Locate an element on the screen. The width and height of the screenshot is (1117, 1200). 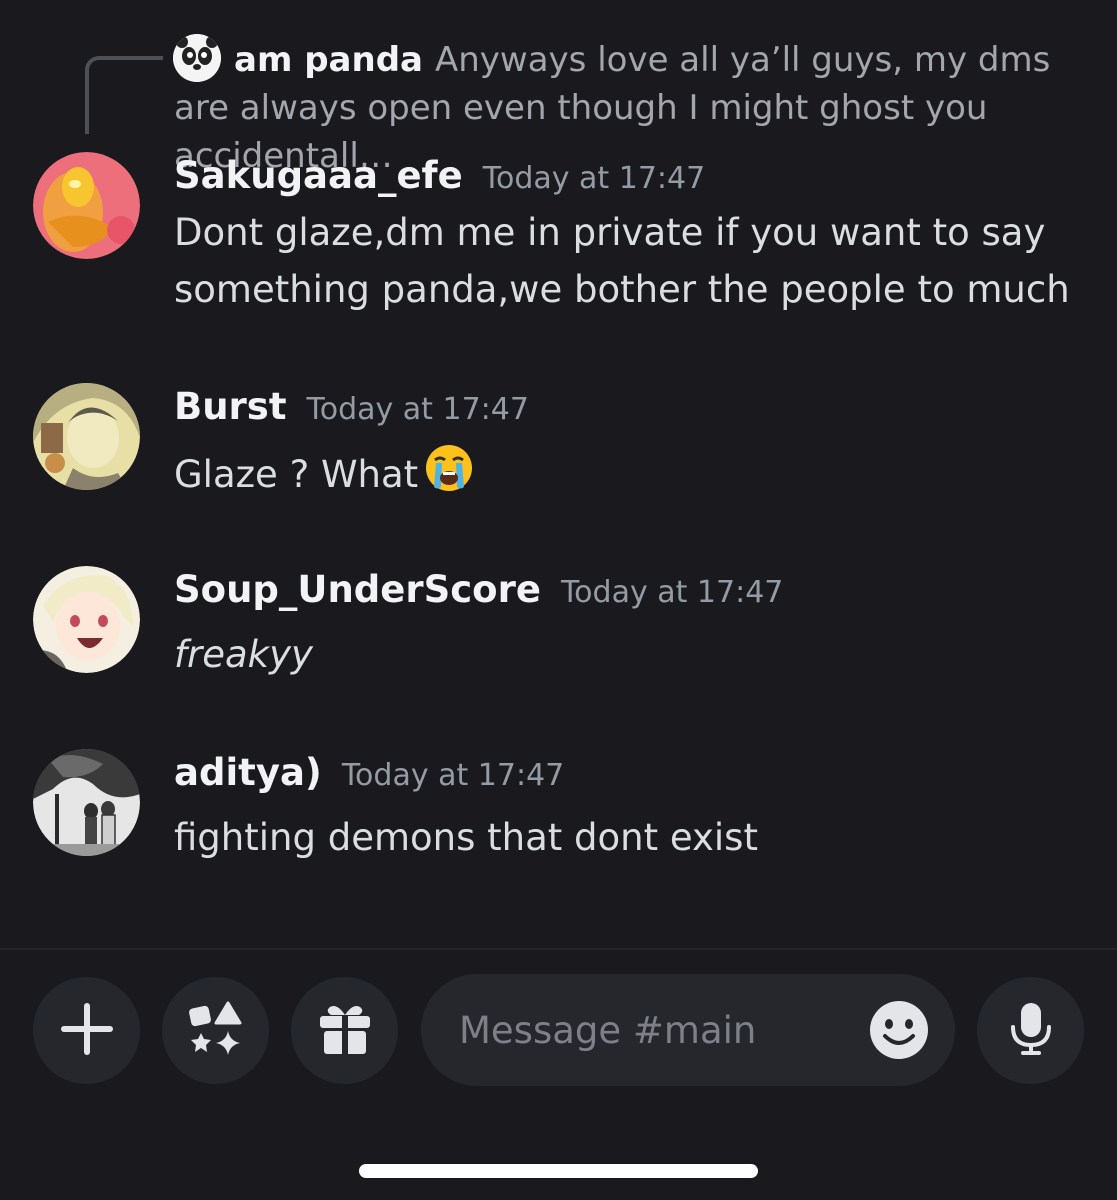
apps-button is located at coordinates (215, 1030).